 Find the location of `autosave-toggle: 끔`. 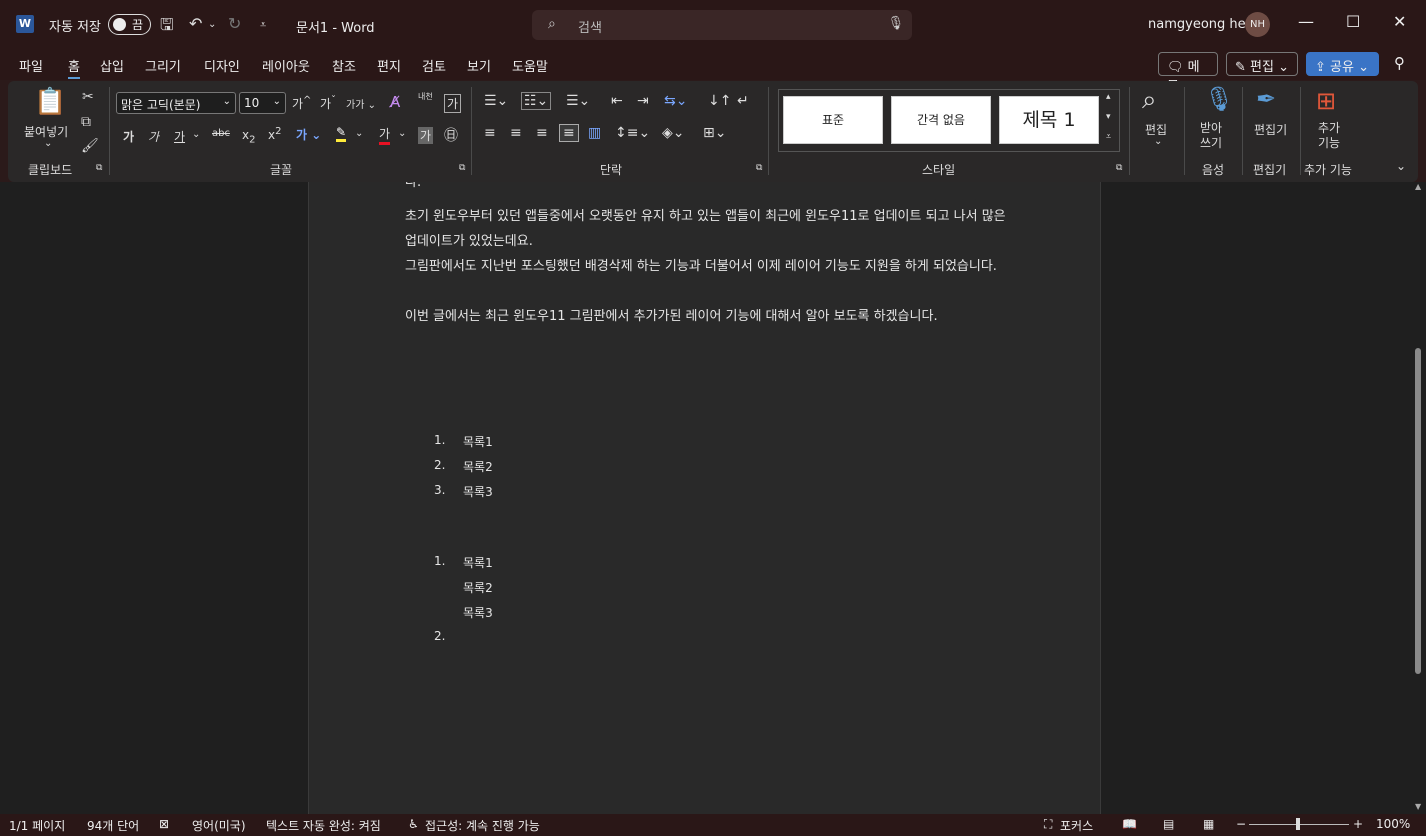

autosave-toggle: 끔 is located at coordinates (129, 24).